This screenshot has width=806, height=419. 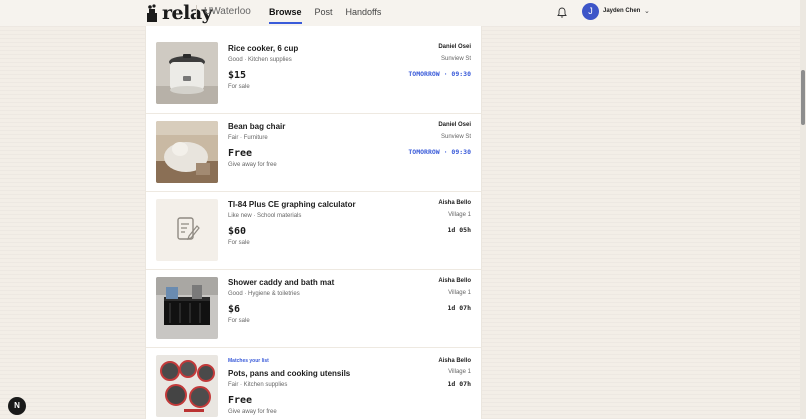 I want to click on listing-title: Shower caddy and bath mat, so click(x=281, y=282).